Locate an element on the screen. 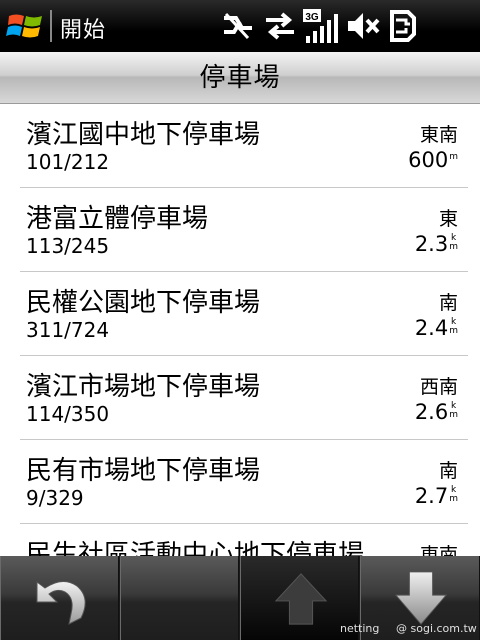  page-title: 停車場 is located at coordinates (240, 78).